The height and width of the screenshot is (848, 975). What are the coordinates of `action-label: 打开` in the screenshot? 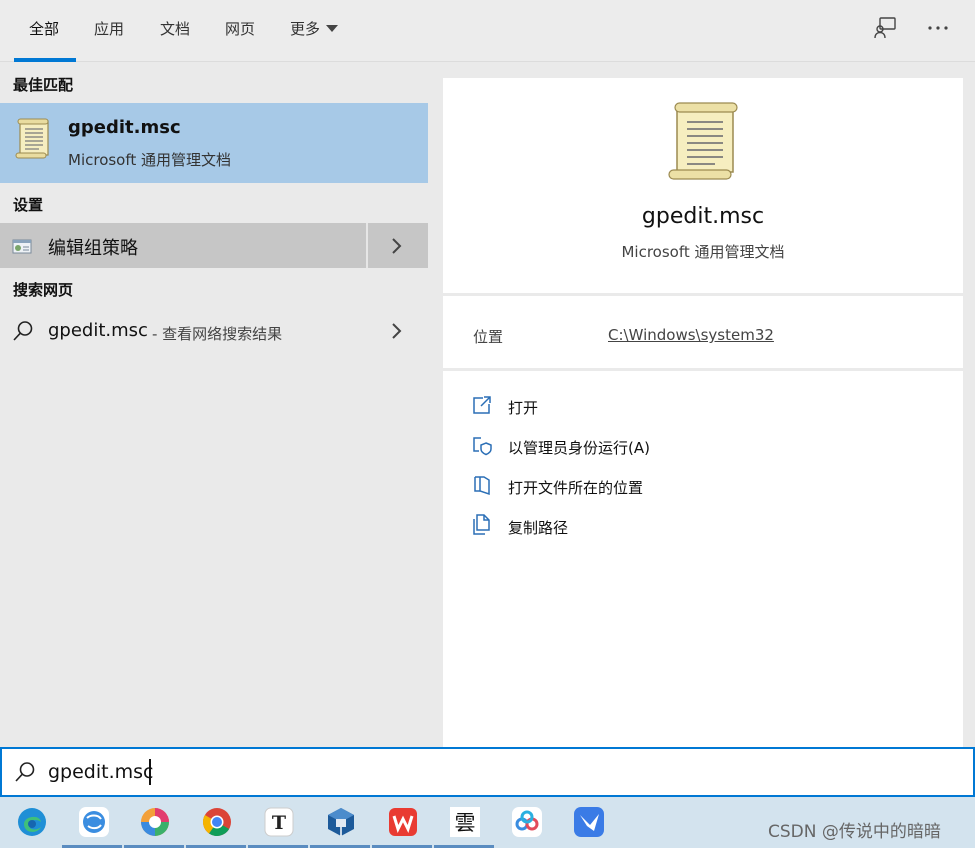 It's located at (523, 408).